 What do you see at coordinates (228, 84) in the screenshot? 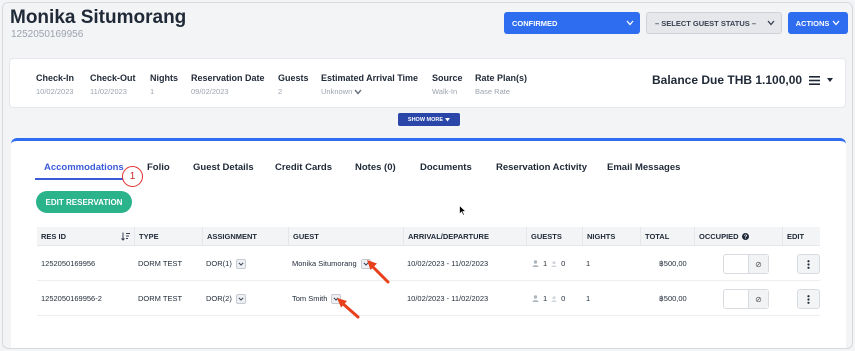
I see `reservation-date-field: Reservation Date 09/02/2023` at bounding box center [228, 84].